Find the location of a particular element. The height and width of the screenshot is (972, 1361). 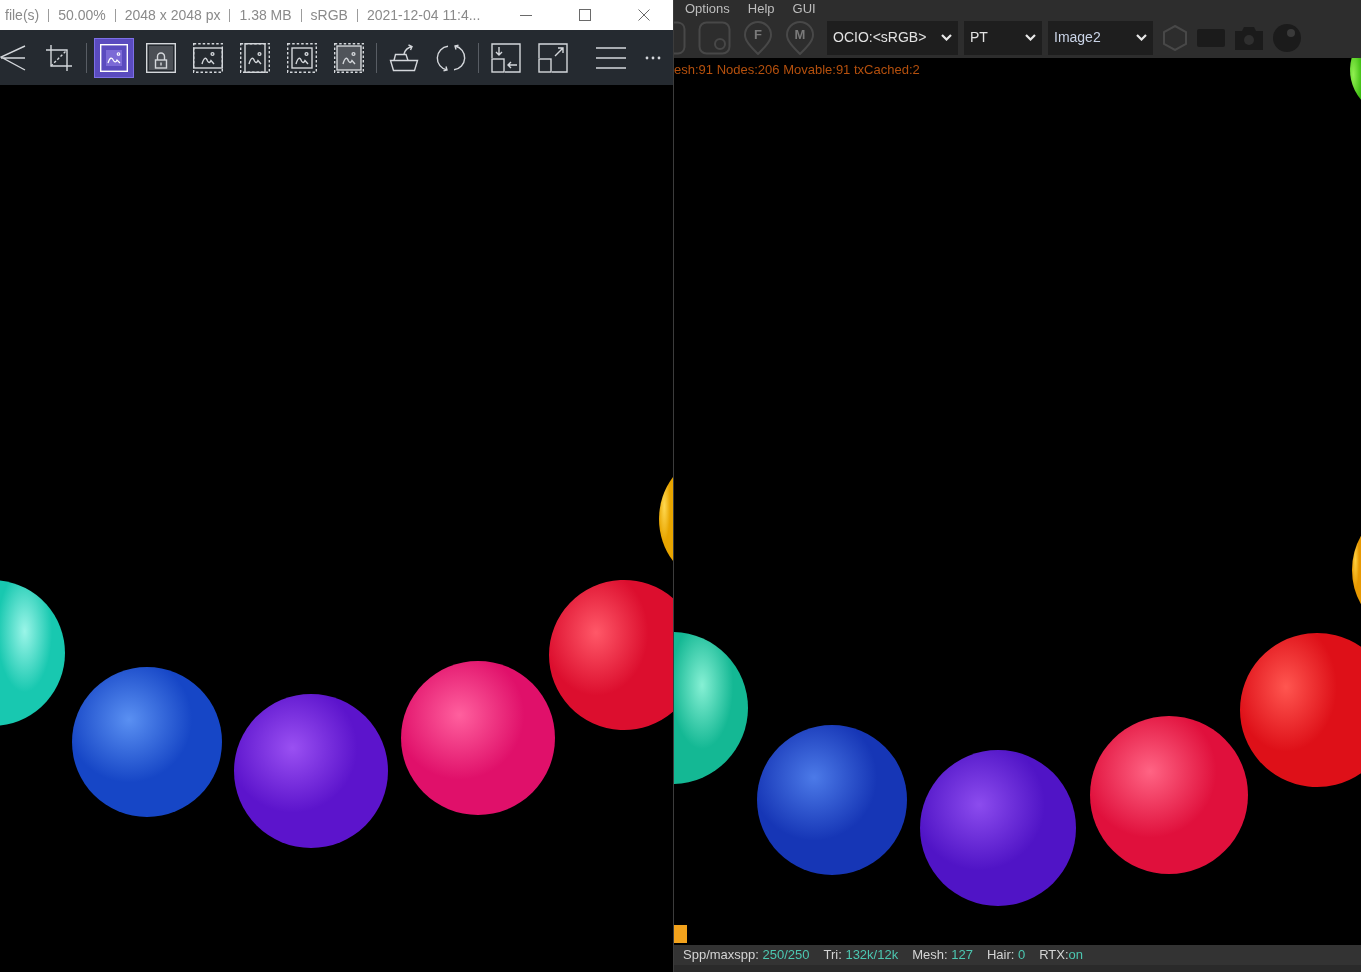

rotate-icon is located at coordinates (451, 57).